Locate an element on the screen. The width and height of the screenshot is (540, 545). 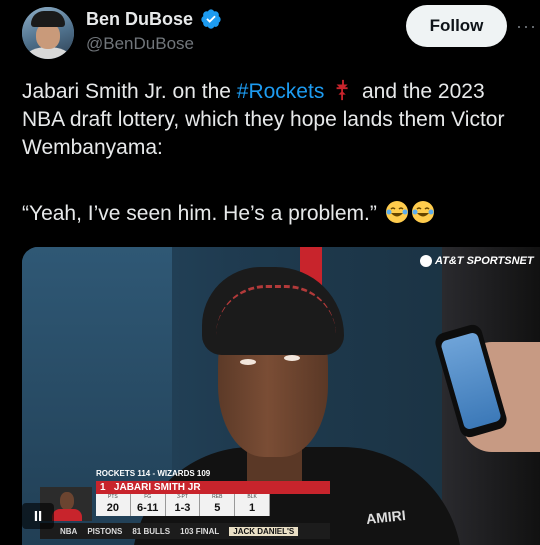
ticker-sponsor: JACK DANIEL'S is located at coordinates (264, 531).